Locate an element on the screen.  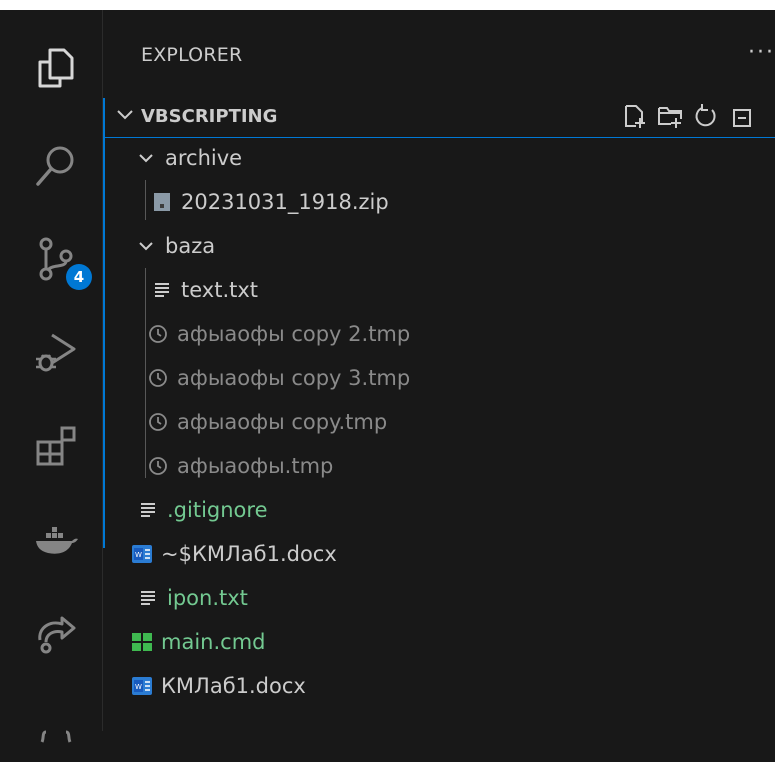
activity-bar: 4 is located at coordinates (56, 376).